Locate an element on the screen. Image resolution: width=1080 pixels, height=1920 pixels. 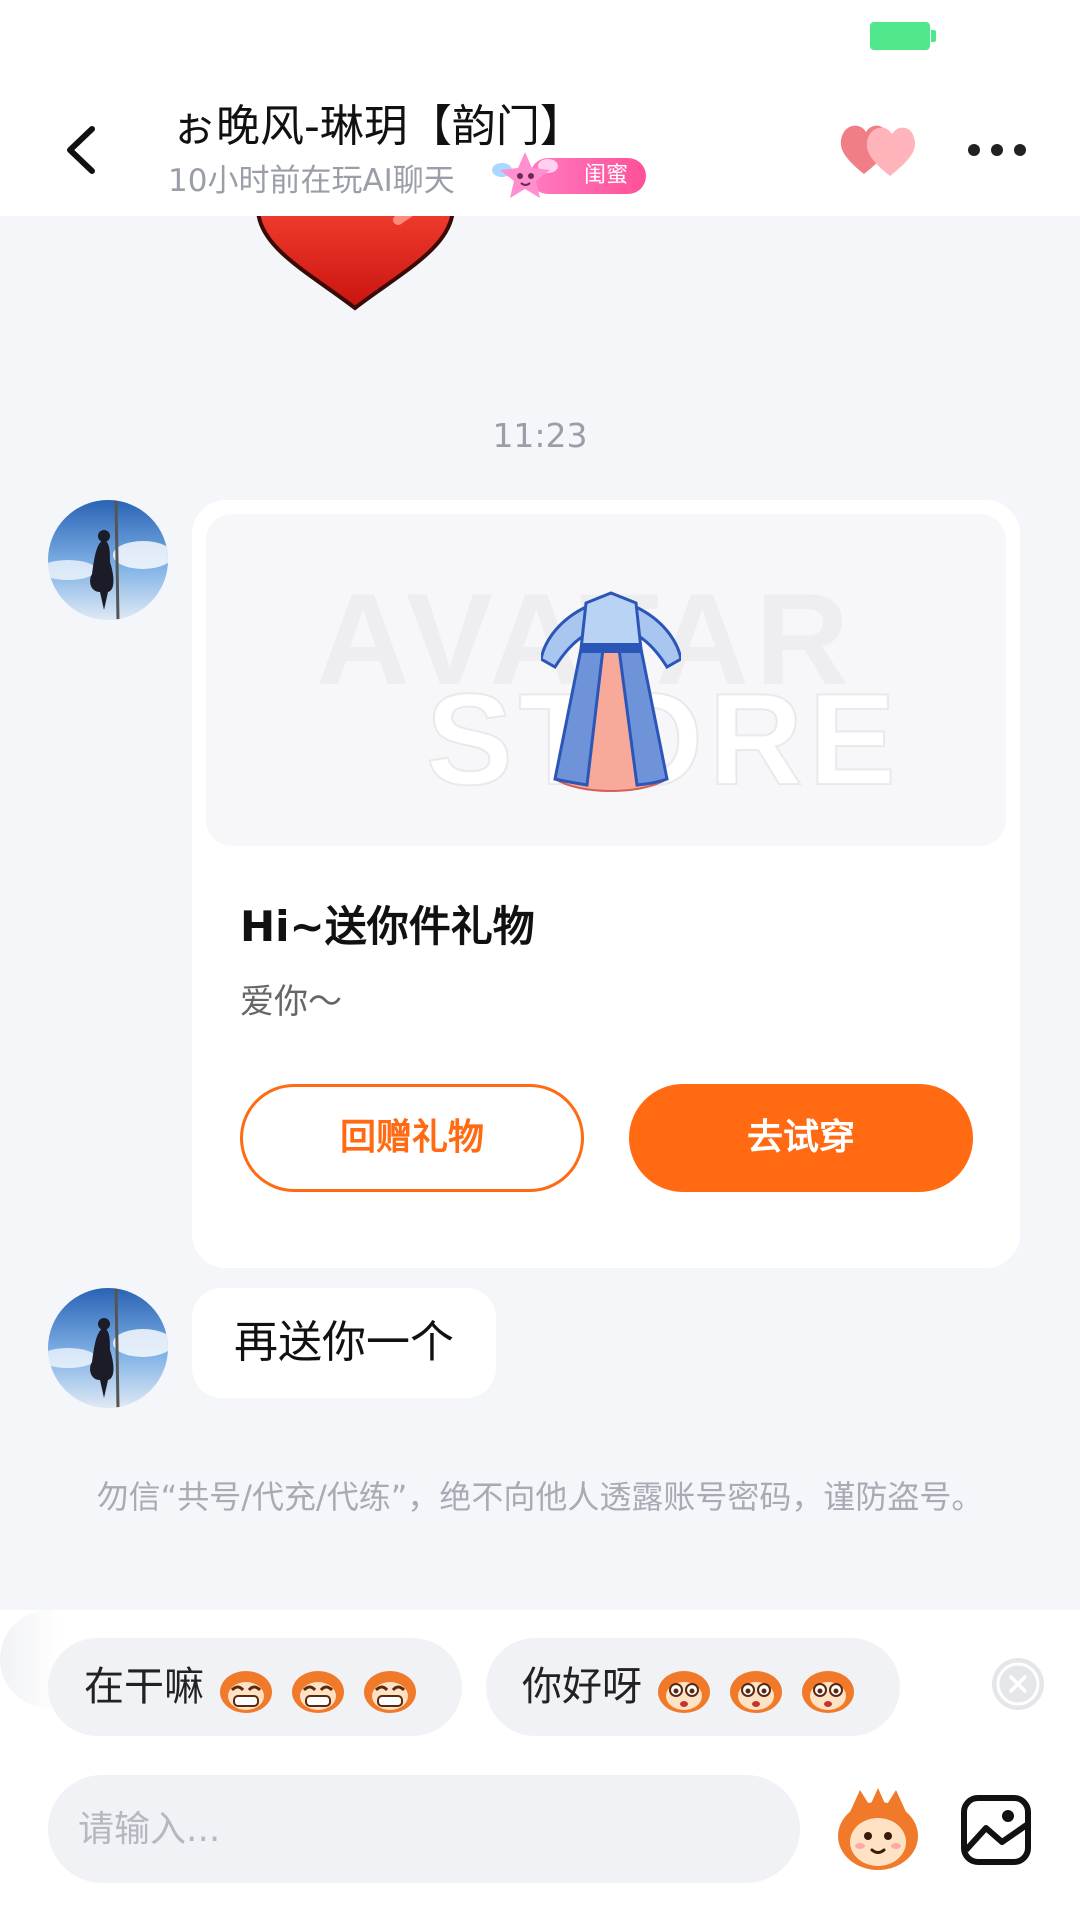
intimacy-hearts-button is located at coordinates (878, 149).